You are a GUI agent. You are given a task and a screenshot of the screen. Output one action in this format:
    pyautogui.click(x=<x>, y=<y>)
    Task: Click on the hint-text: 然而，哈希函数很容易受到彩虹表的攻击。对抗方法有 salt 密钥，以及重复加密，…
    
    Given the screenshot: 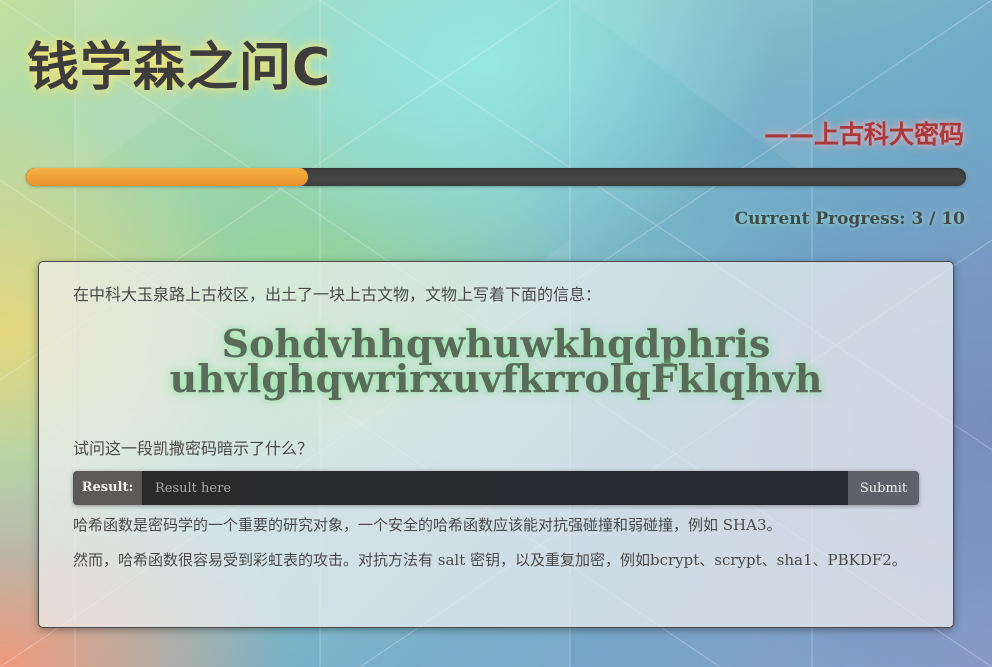 What is the action you would take?
    pyautogui.click(x=490, y=560)
    